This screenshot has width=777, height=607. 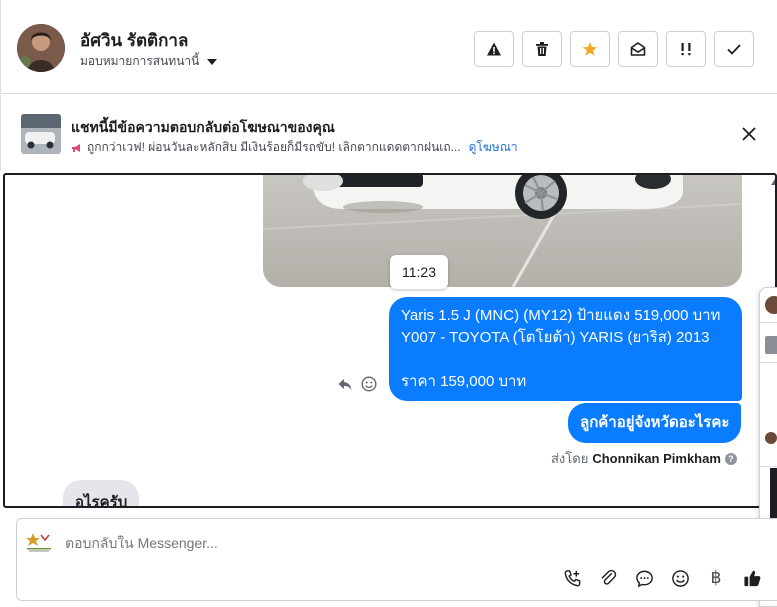 I want to click on close-icon, so click(x=749, y=134).